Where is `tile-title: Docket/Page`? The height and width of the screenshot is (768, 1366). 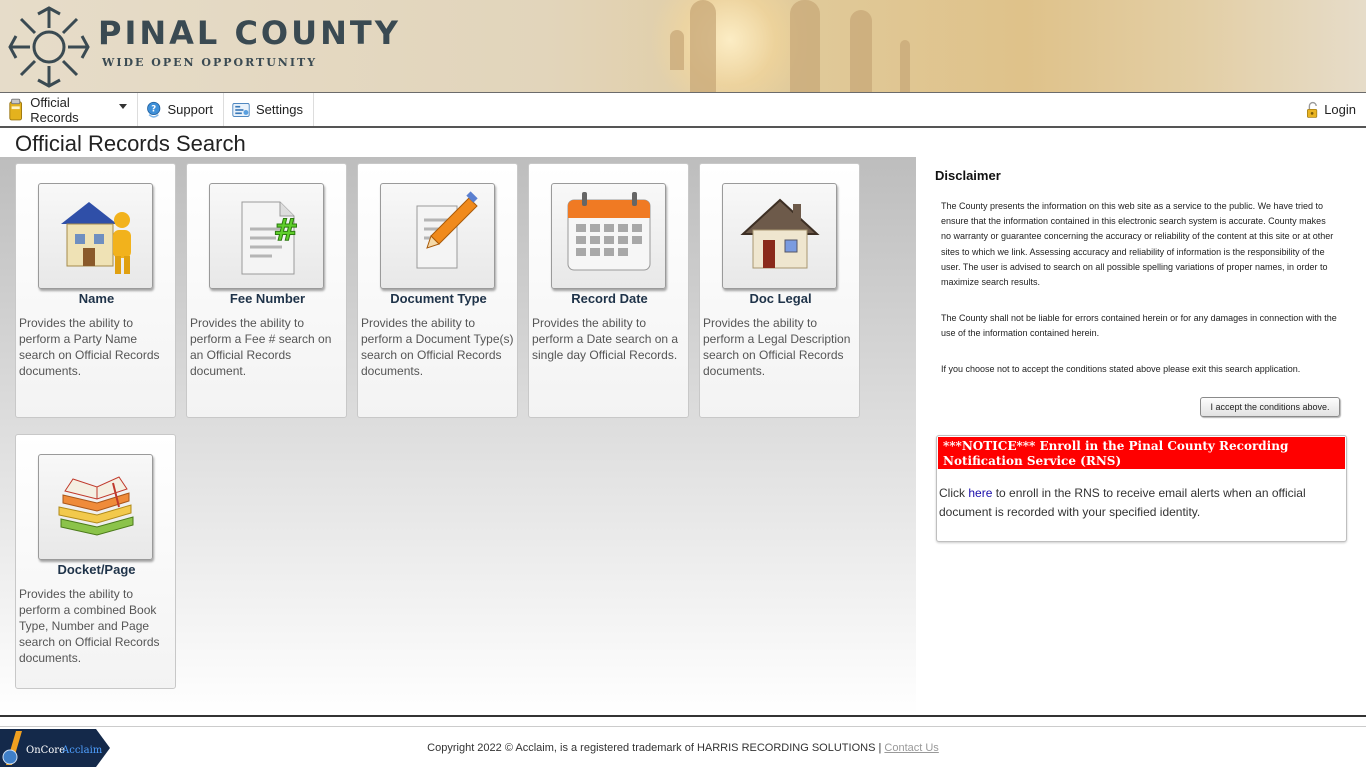 tile-title: Docket/Page is located at coordinates (96, 569).